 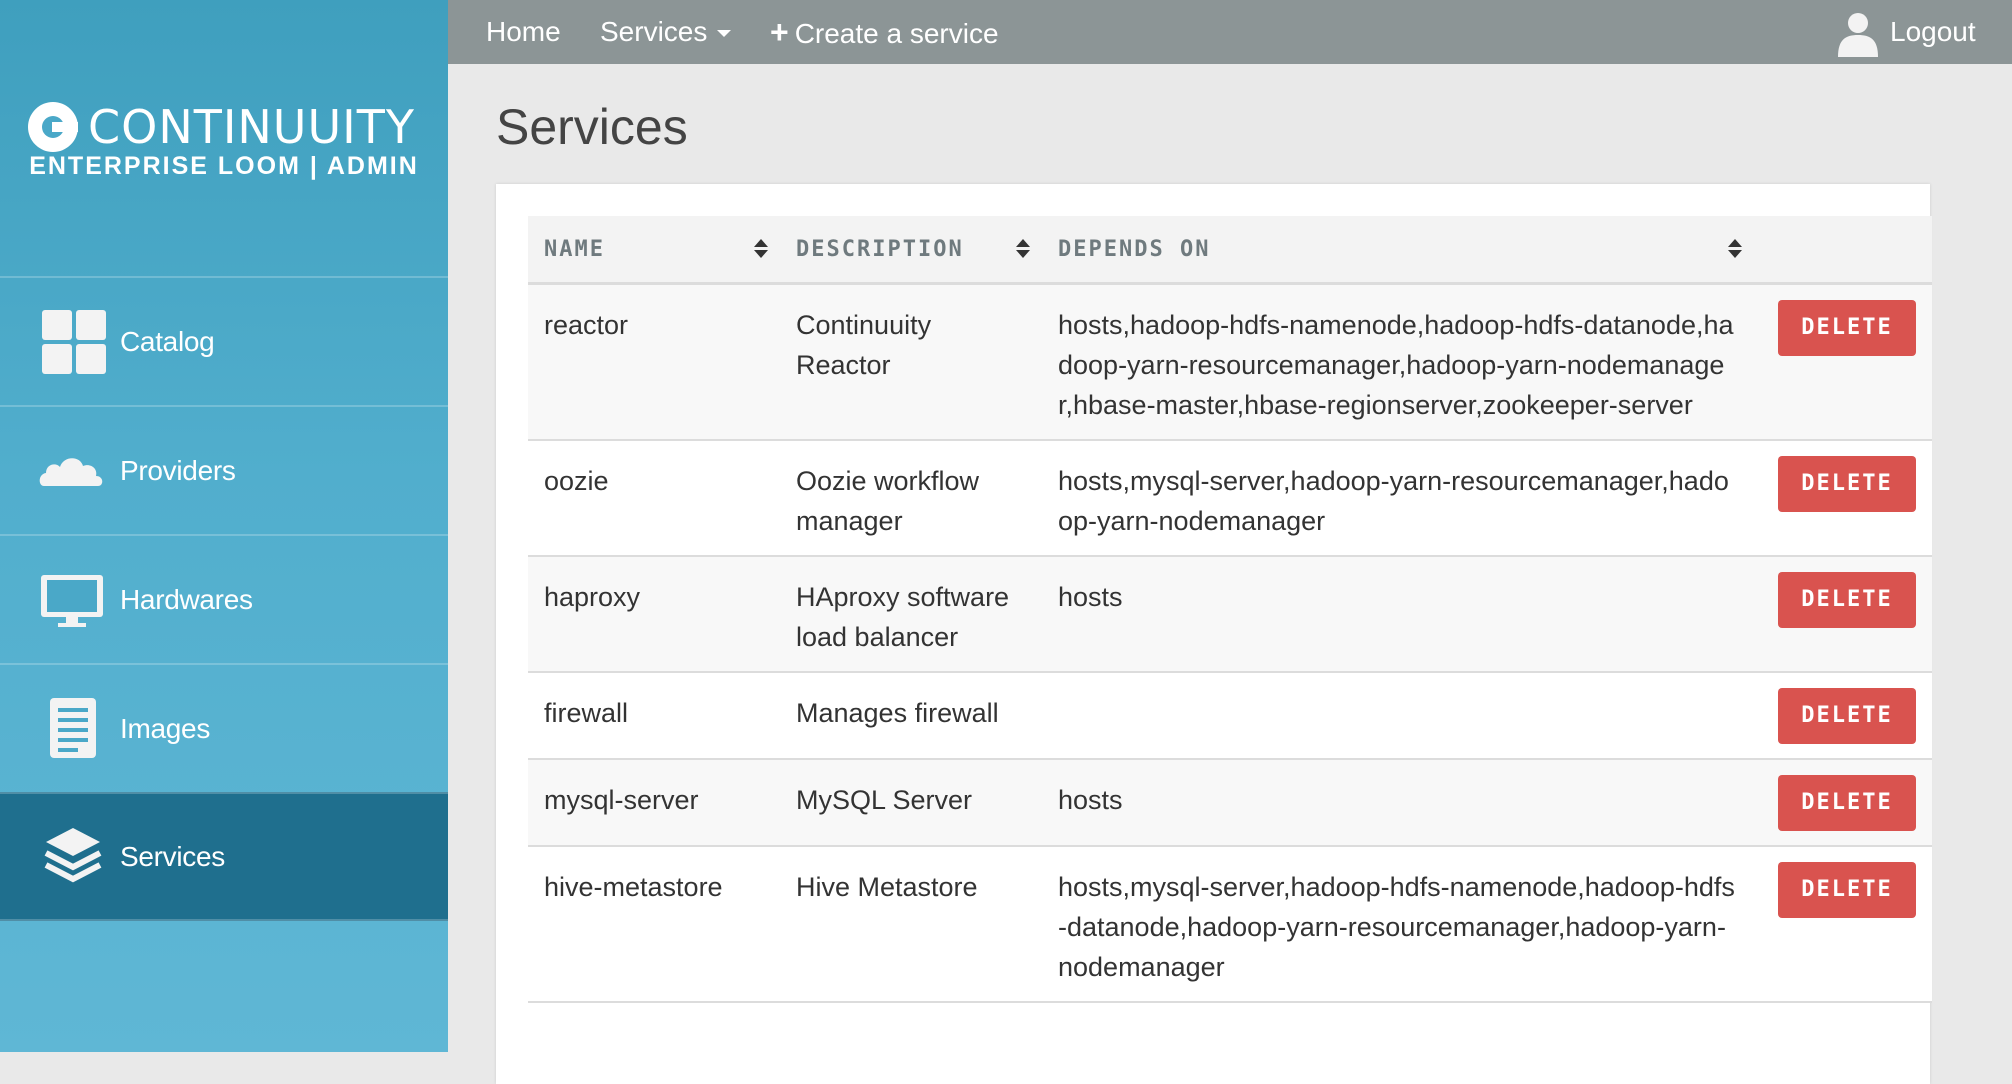 I want to click on sidebar-item-images: Images, so click(x=224, y=727).